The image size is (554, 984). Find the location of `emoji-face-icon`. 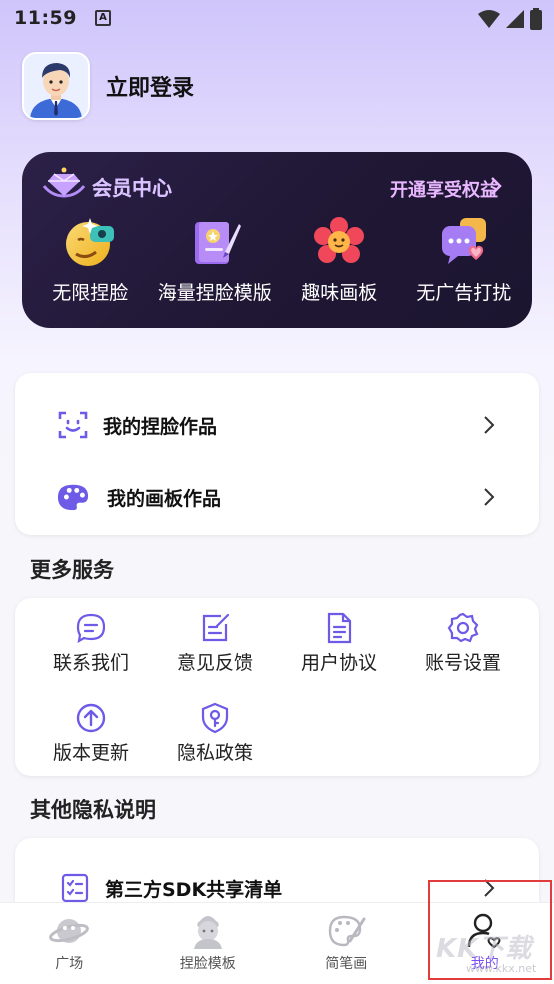

emoji-face-icon is located at coordinates (90, 242).